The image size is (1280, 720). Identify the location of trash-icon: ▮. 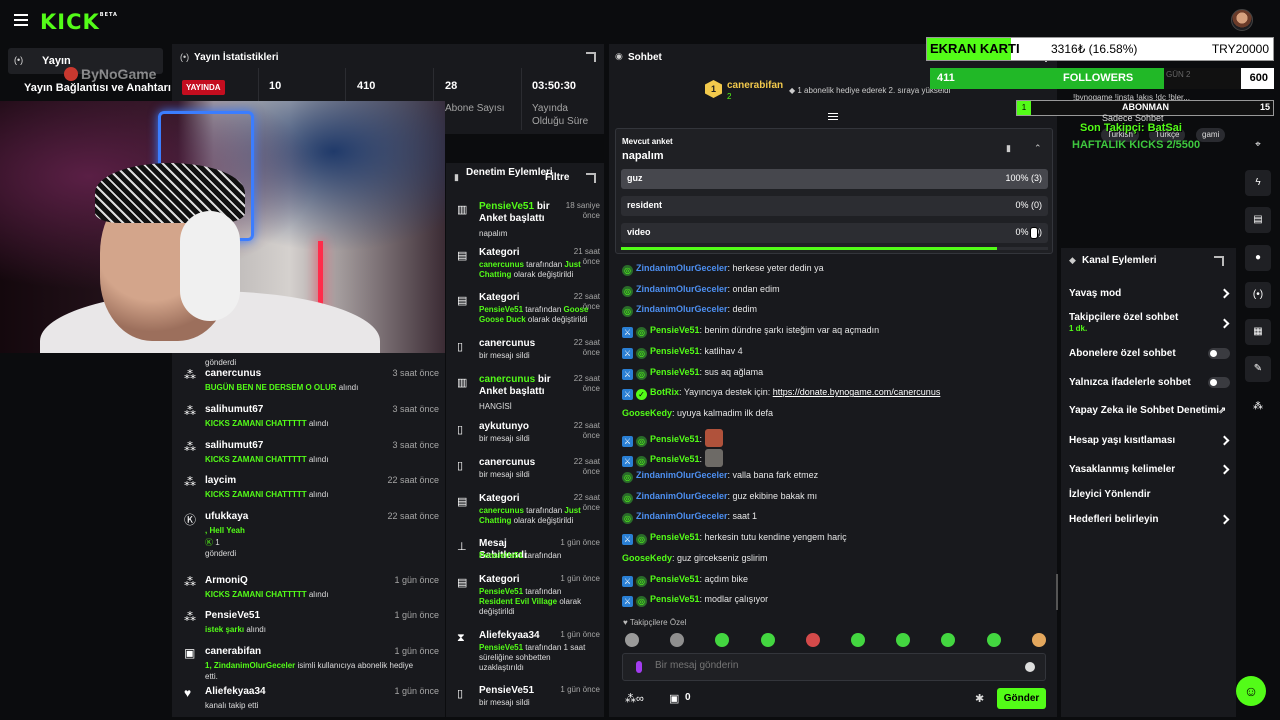
(1008, 148).